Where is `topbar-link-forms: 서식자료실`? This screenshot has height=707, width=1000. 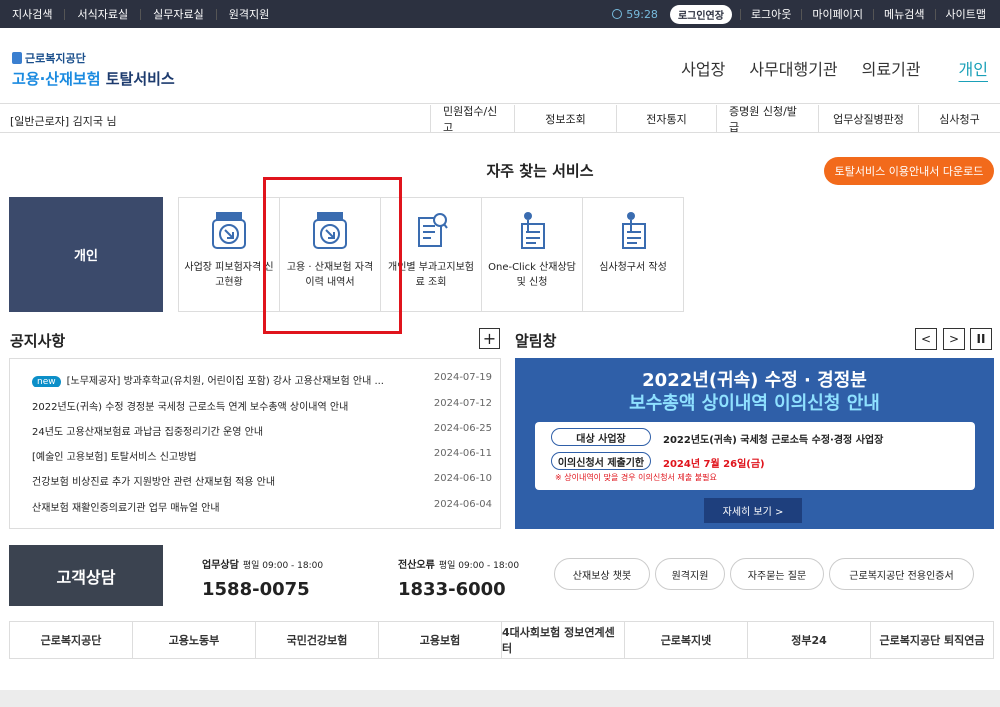
topbar-link-forms: 서식자료실 is located at coordinates (103, 14).